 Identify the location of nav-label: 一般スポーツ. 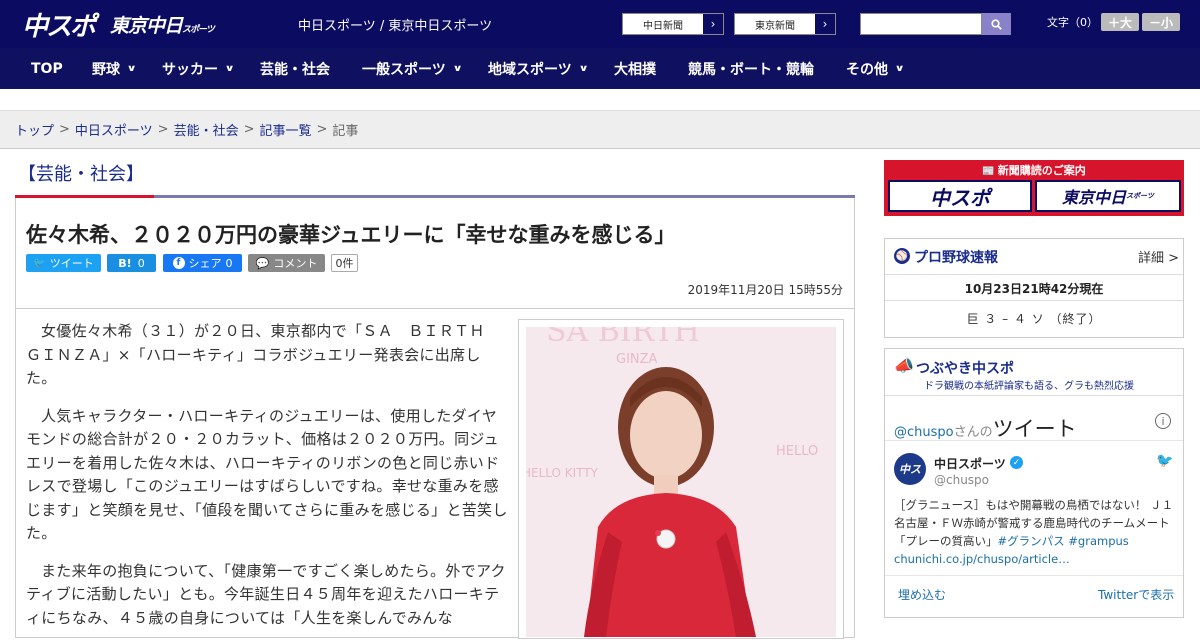
(404, 69).